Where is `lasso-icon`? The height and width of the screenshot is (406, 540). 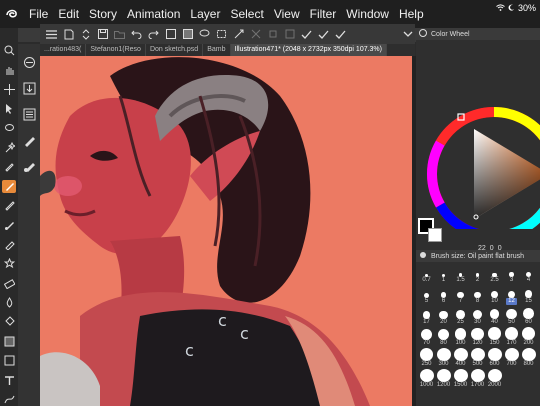 lasso-icon is located at coordinates (204, 34).